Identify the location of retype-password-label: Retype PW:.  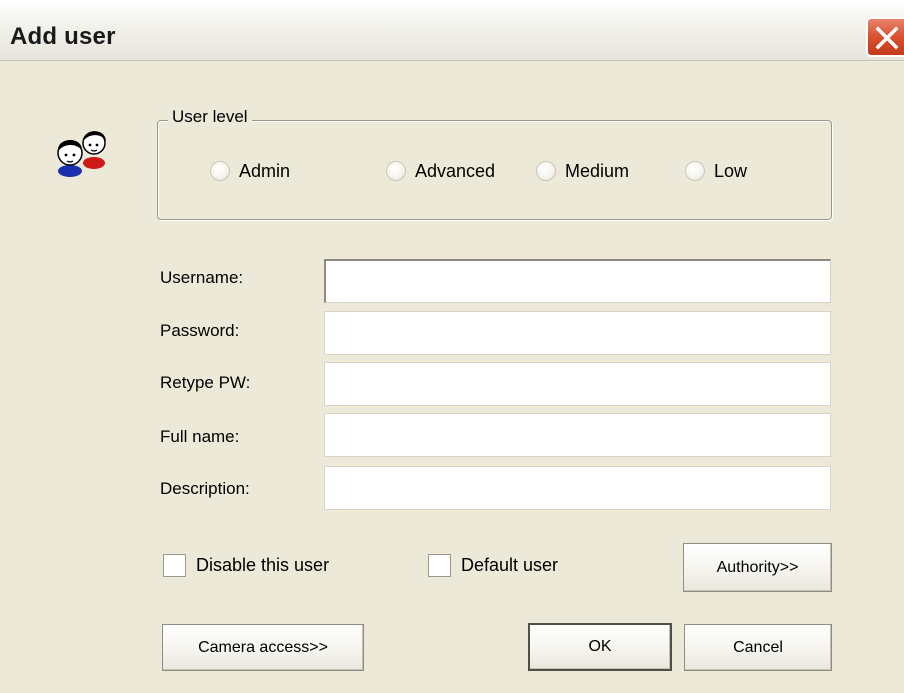
(205, 382).